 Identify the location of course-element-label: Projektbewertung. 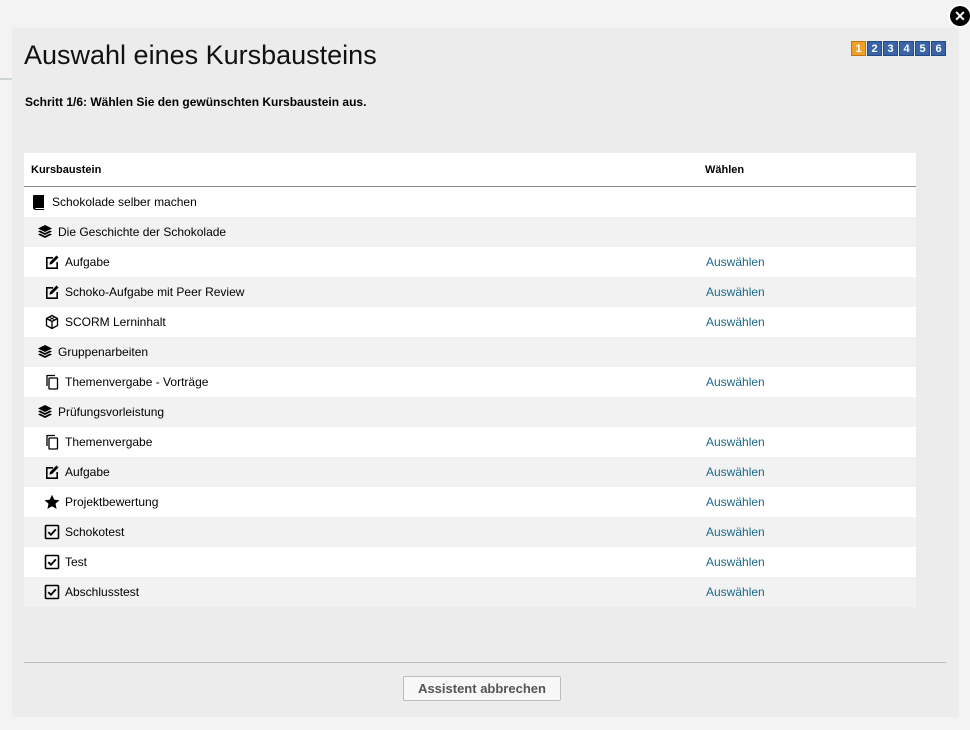
(112, 502).